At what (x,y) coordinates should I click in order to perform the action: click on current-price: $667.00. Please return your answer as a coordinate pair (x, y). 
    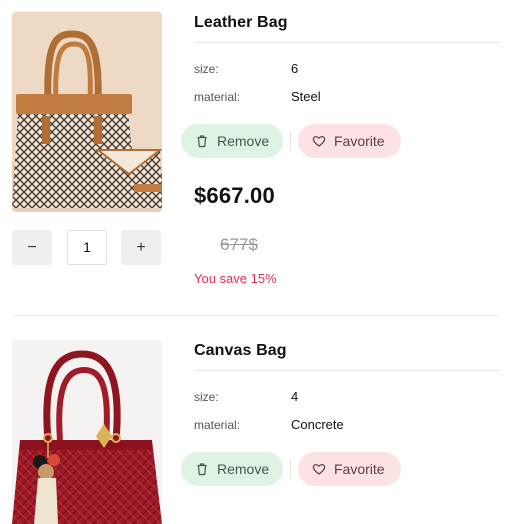
    Looking at the image, I should click on (234, 195).